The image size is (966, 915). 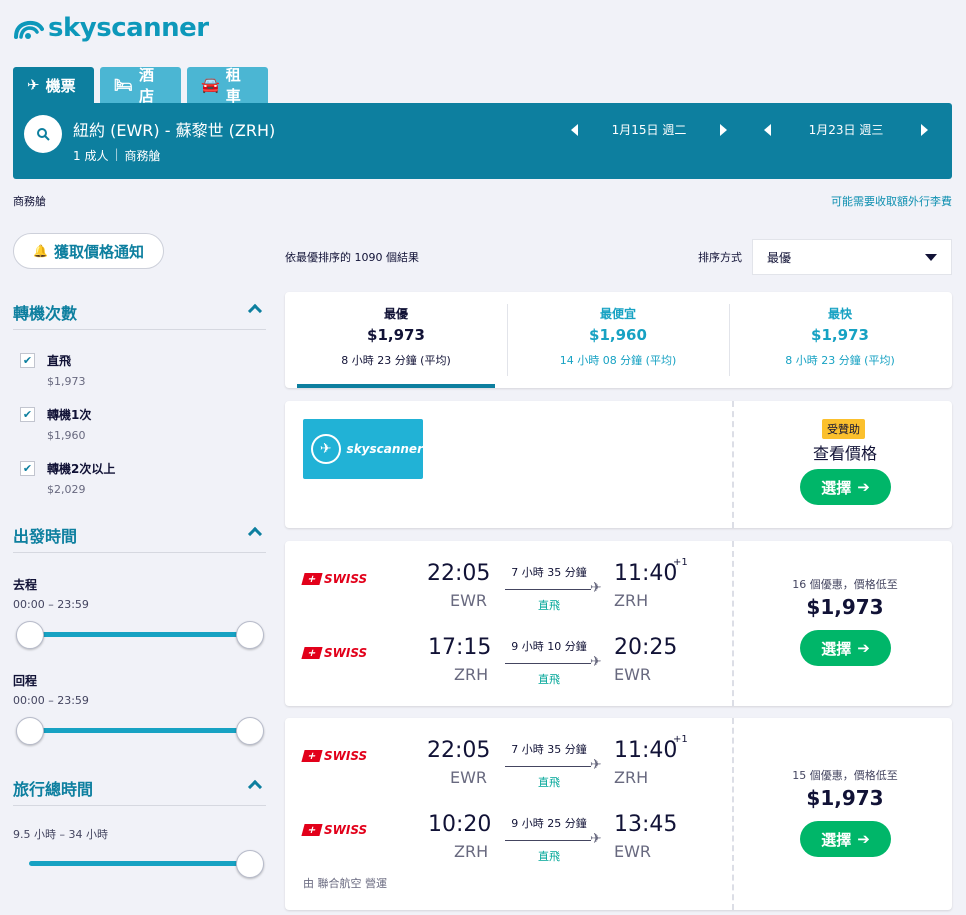 What do you see at coordinates (618, 335) in the screenshot?
I see `sort-tab-price: $1,960` at bounding box center [618, 335].